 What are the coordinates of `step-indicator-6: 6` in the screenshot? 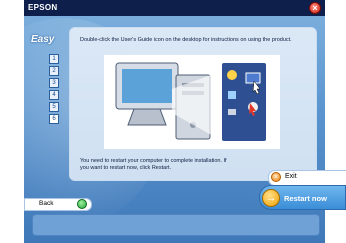 It's located at (54, 119).